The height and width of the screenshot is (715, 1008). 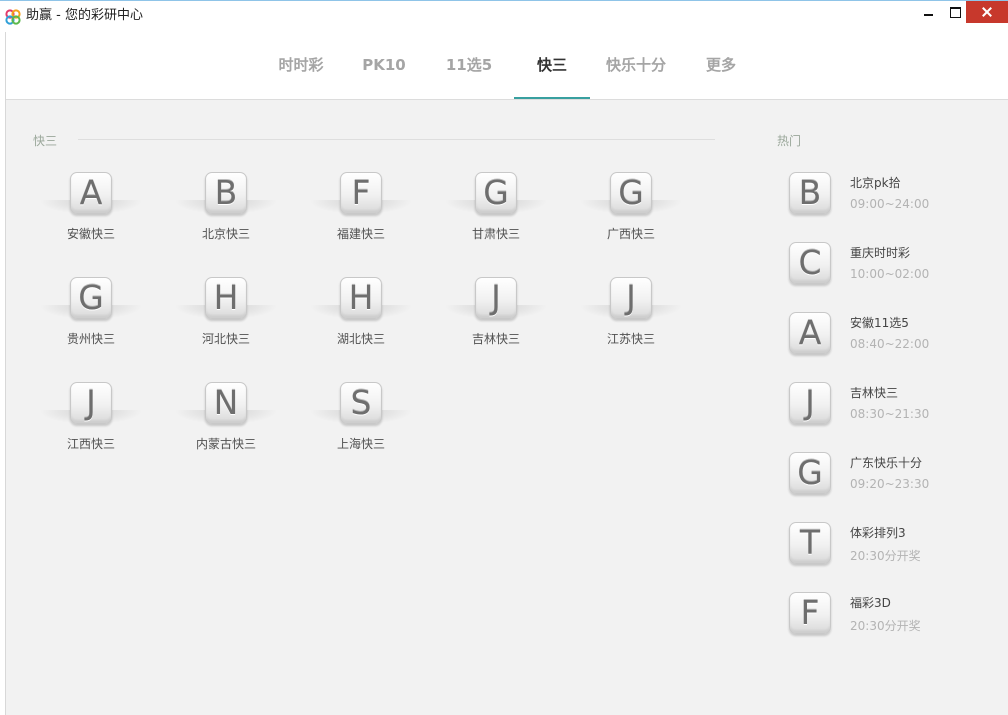 I want to click on tile-label: 贵州快三, so click(x=90, y=339).